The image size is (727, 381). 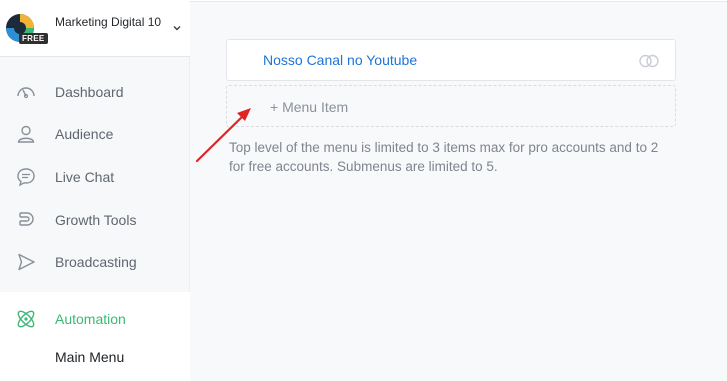 I want to click on live-chat-bubble-icon, so click(x=26, y=177).